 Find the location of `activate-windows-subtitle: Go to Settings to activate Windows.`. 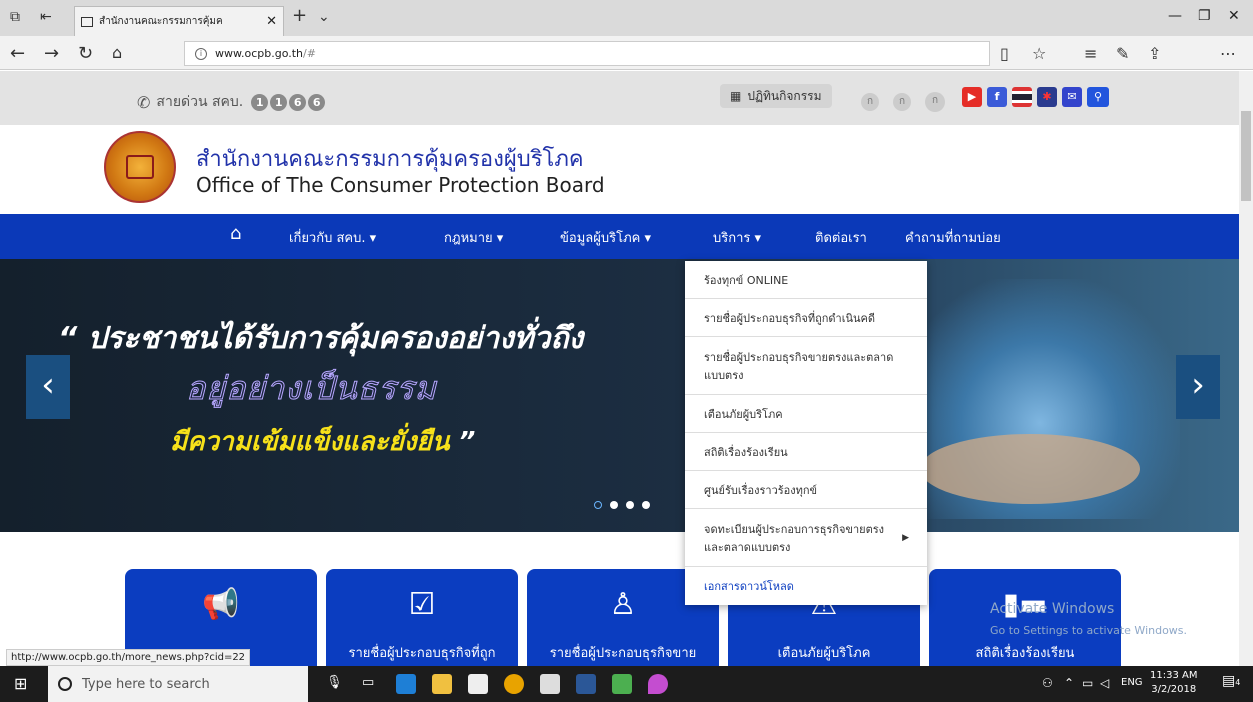

activate-windows-subtitle: Go to Settings to activate Windows. is located at coordinates (1089, 630).